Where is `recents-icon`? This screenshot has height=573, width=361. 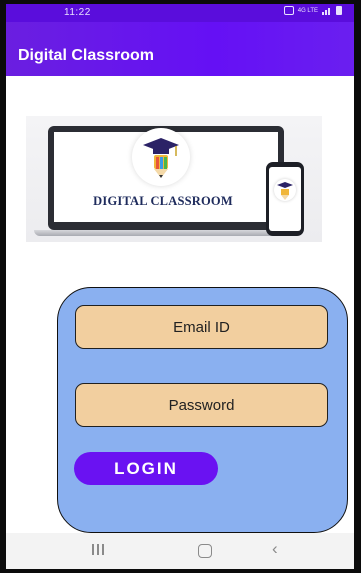
recents-icon is located at coordinates (98, 549).